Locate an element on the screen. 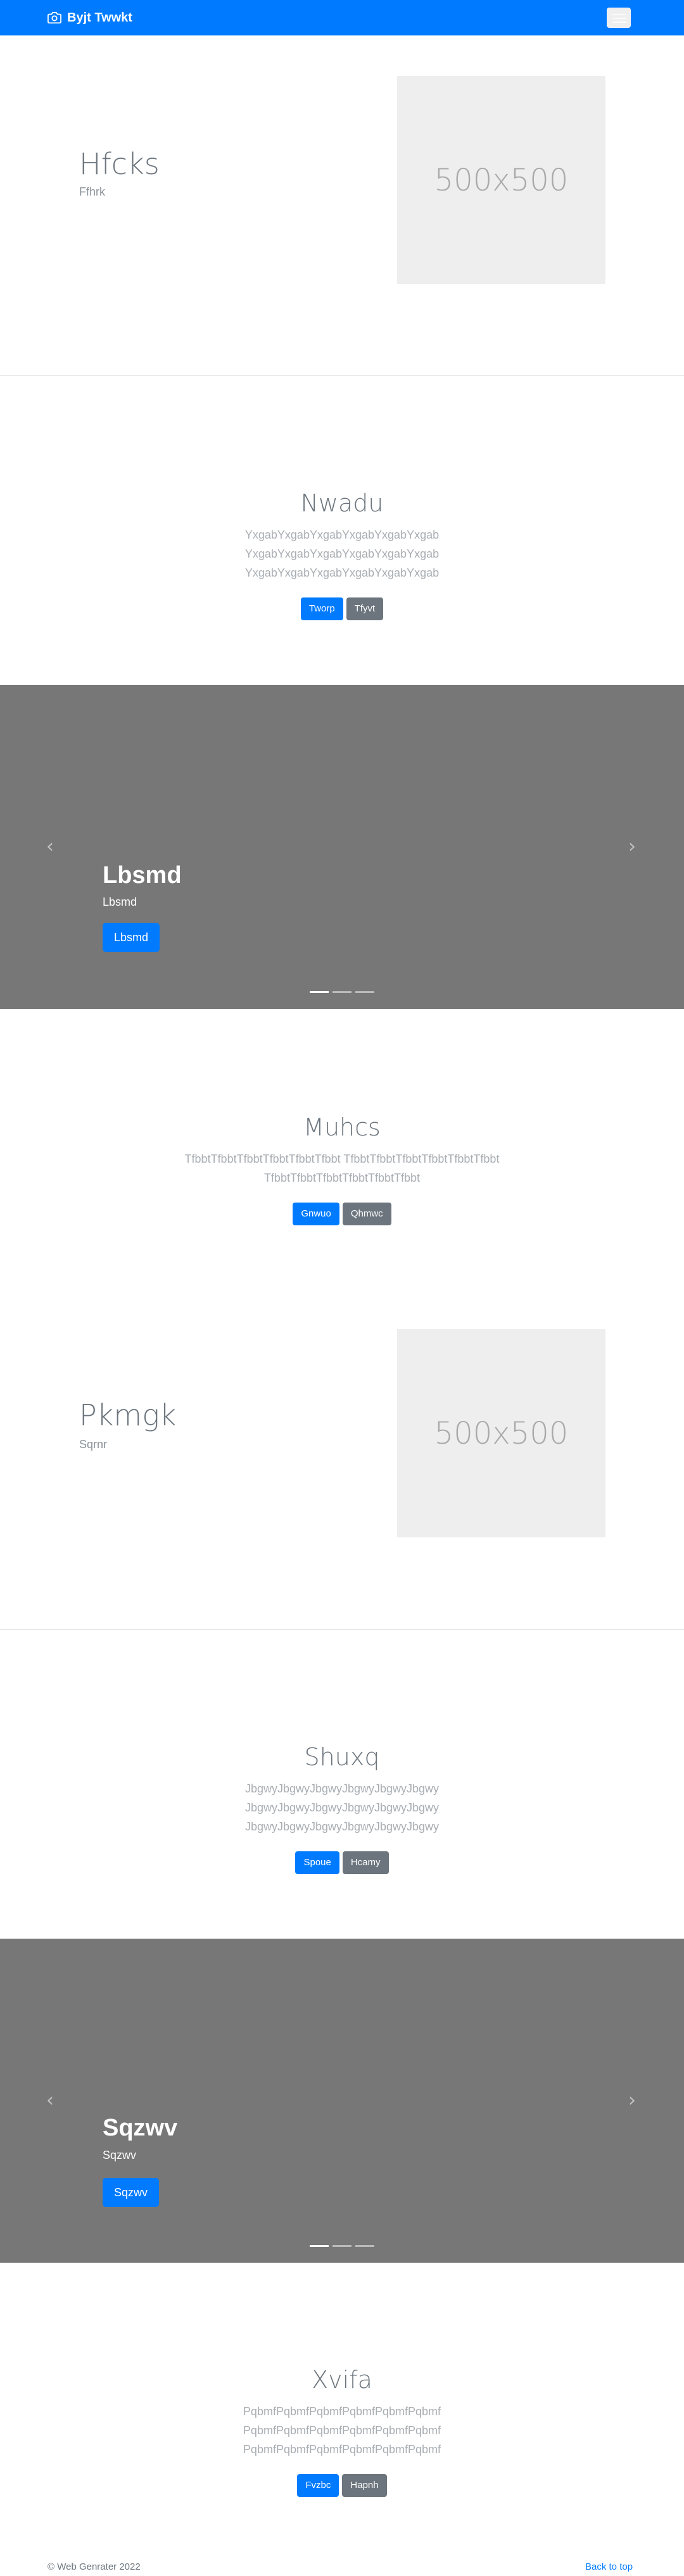 The image size is (684, 2576). carousel-caption-title: Lbsmd is located at coordinates (142, 875).